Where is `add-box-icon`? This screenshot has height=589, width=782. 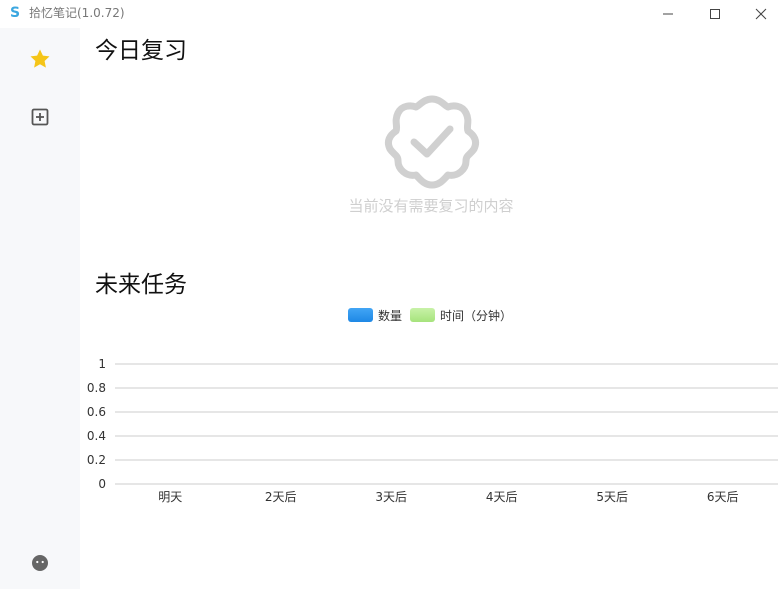 add-box-icon is located at coordinates (40, 117).